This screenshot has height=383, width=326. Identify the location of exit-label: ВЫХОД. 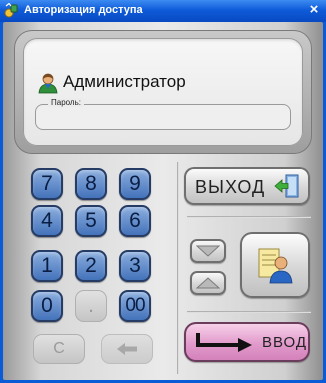
(230, 187).